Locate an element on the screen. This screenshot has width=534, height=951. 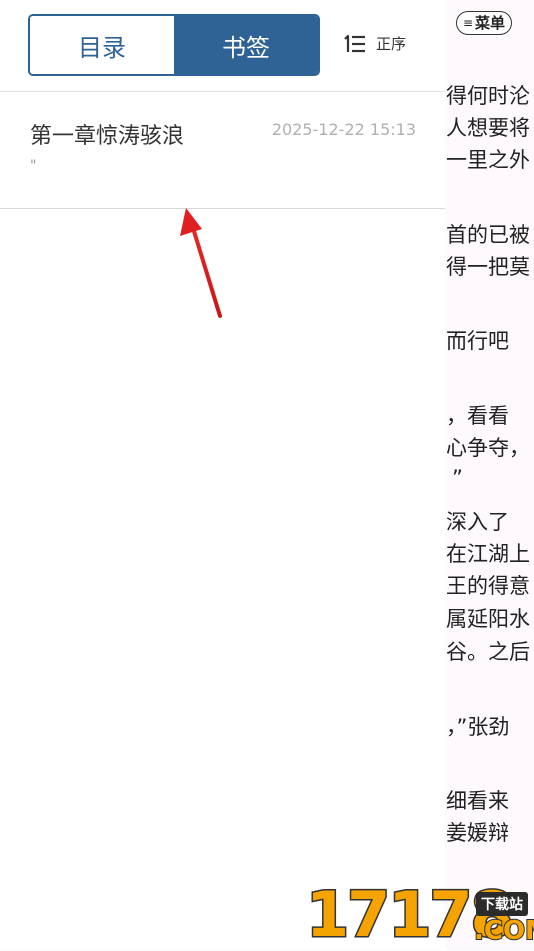
reader-text-line: ，看看 is located at coordinates (477, 416).